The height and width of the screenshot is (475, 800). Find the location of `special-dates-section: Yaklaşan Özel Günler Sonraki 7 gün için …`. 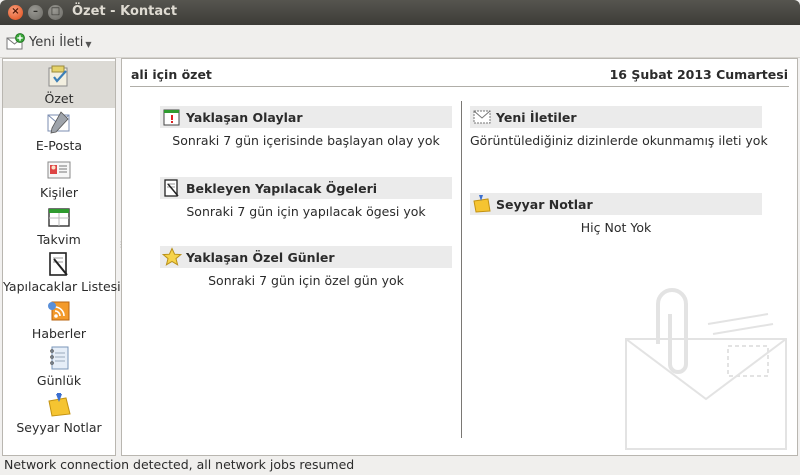

special-dates-section: Yaklaşan Özel Günler Sonraki 7 gün için … is located at coordinates (306, 267).